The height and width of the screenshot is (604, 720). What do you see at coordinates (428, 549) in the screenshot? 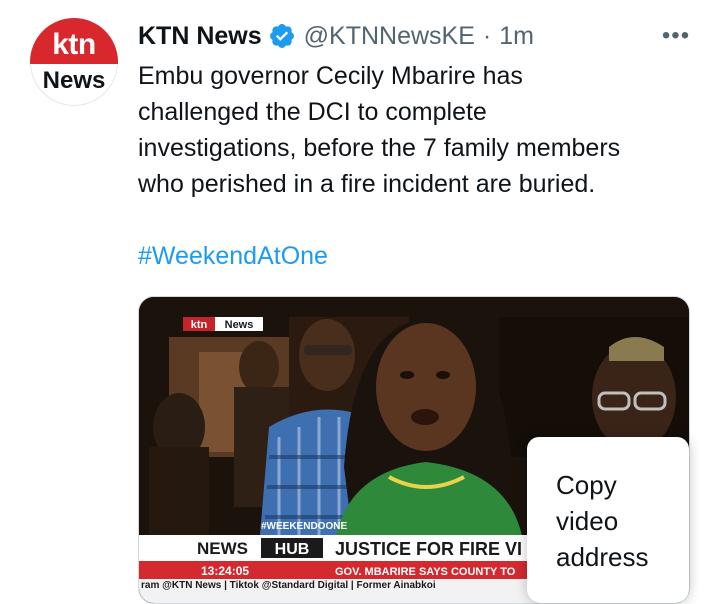
I see `video-headline: JUSTICE FOR FIRE VI` at bounding box center [428, 549].